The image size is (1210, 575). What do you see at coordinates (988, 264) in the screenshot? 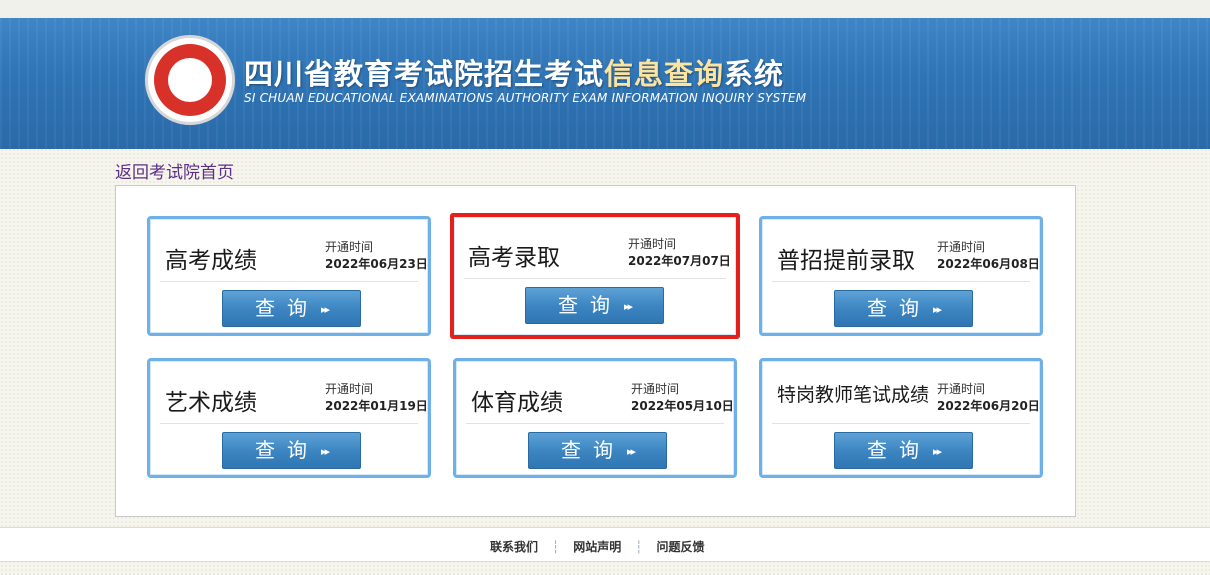
I see `open-date: 2022年06月08日` at bounding box center [988, 264].